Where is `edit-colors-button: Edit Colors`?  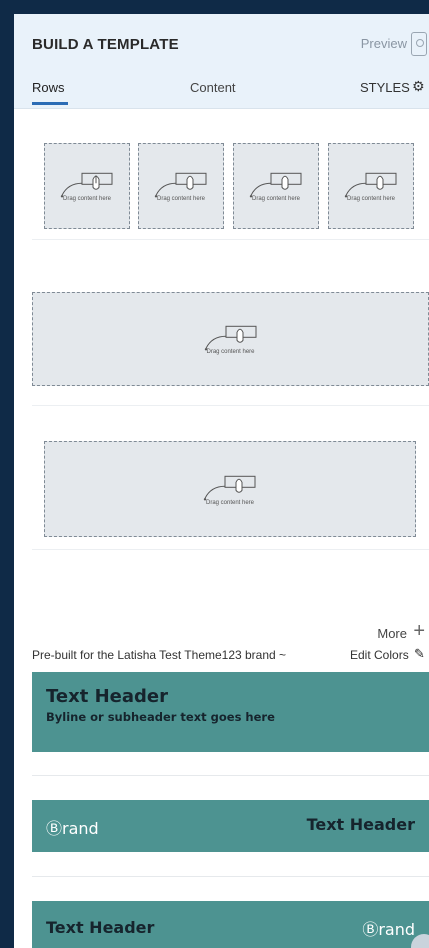 edit-colors-button: Edit Colors is located at coordinates (379, 655).